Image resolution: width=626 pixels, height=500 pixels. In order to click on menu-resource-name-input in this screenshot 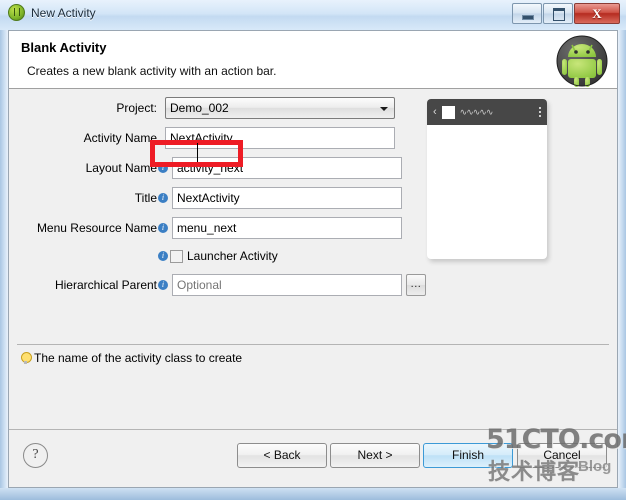, I will do `click(287, 228)`.